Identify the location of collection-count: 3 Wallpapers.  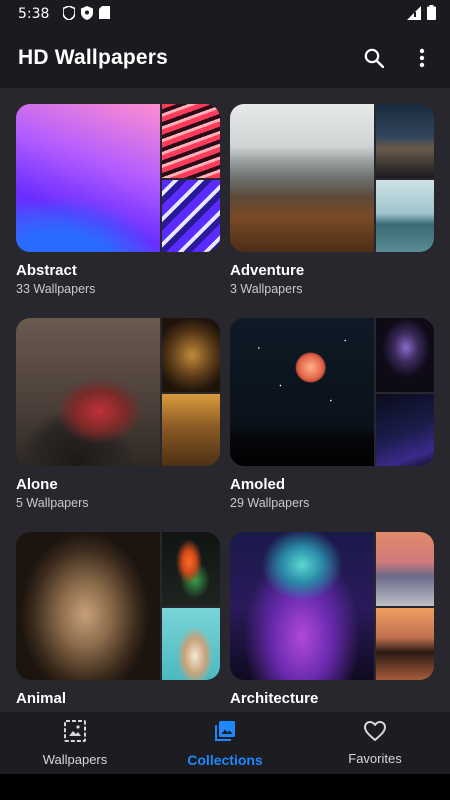
(266, 289).